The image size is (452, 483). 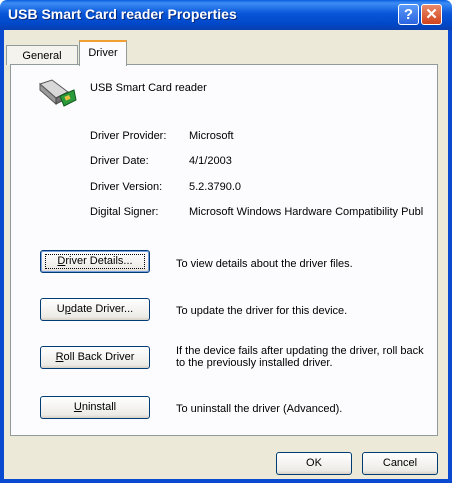 What do you see at coordinates (210, 161) in the screenshot?
I see `driver-date-value: 4/1/2003` at bounding box center [210, 161].